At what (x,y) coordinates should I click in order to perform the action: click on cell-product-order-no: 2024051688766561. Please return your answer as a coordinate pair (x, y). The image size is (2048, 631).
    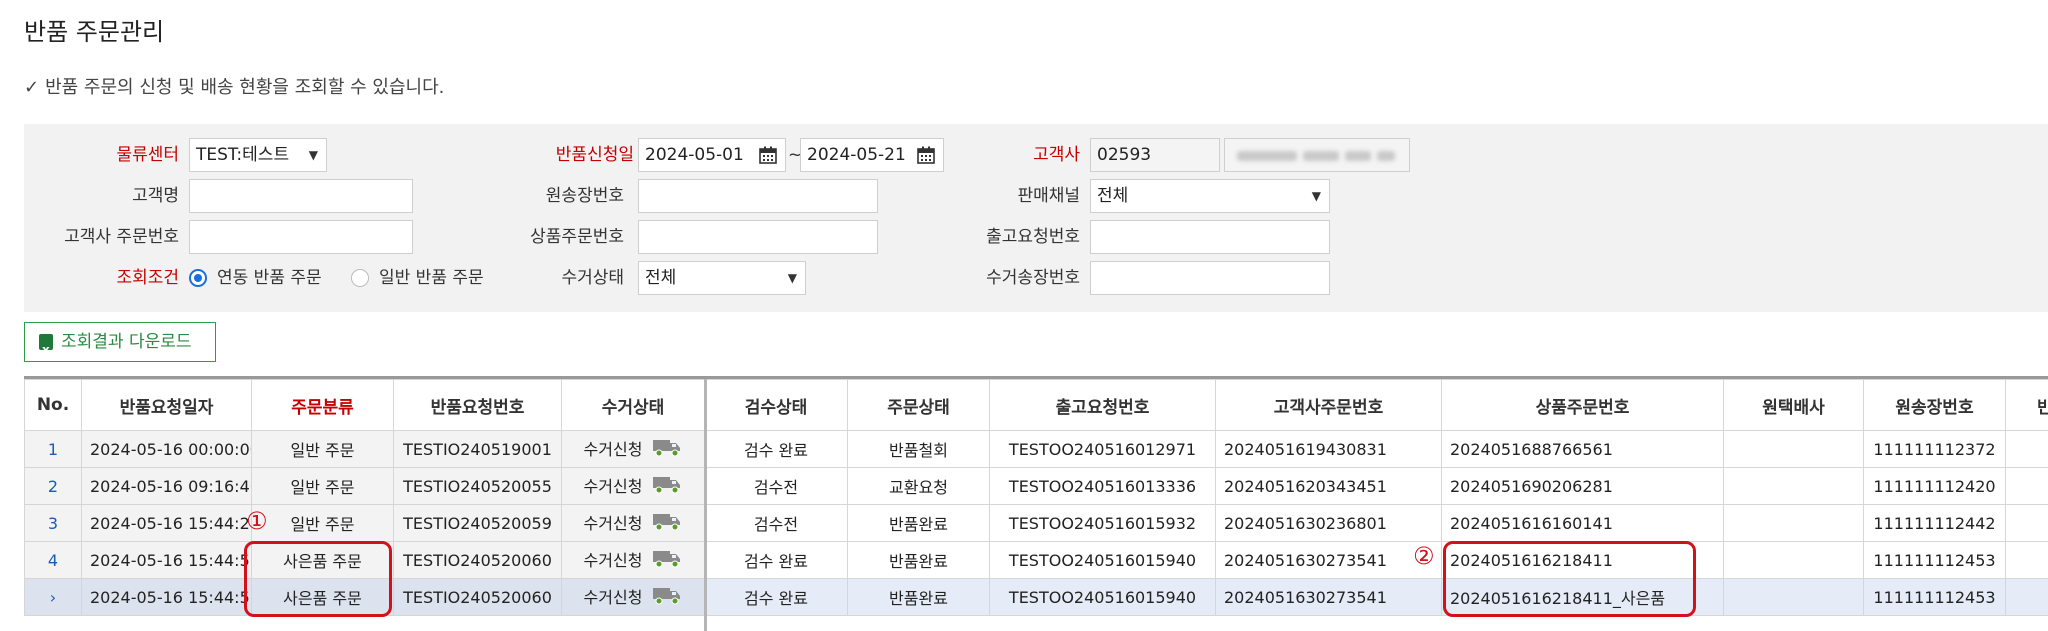
    Looking at the image, I should click on (1583, 449).